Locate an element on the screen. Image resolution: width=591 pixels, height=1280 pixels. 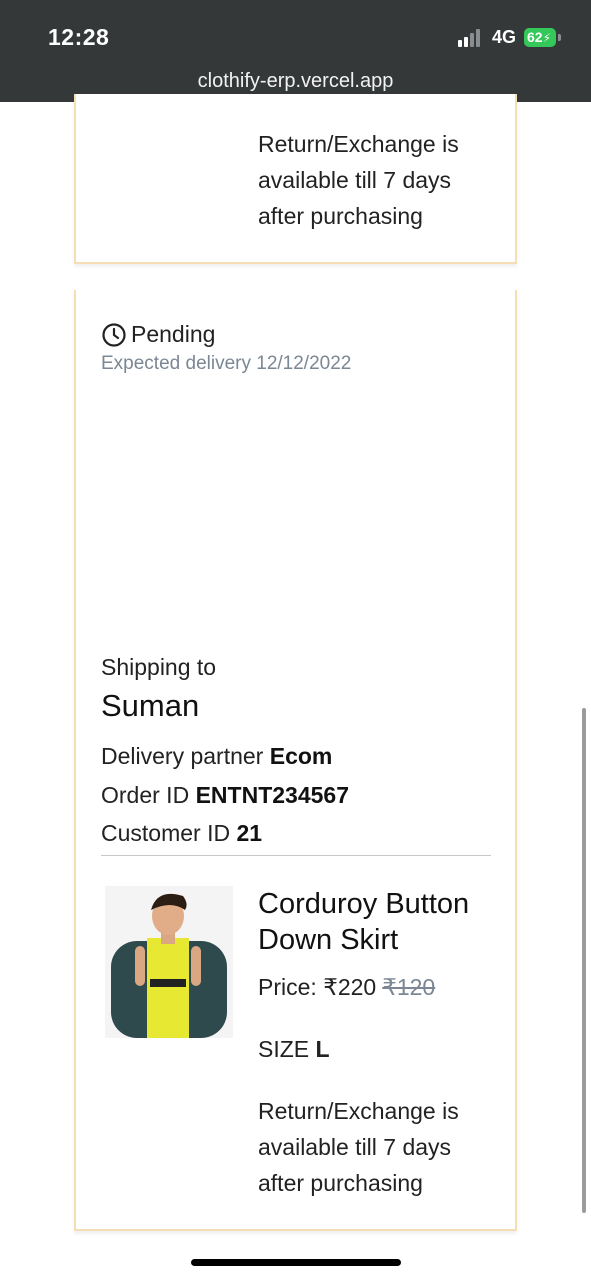
delivery-partner-line: Delivery partner Ecom is located at coordinates (216, 756).